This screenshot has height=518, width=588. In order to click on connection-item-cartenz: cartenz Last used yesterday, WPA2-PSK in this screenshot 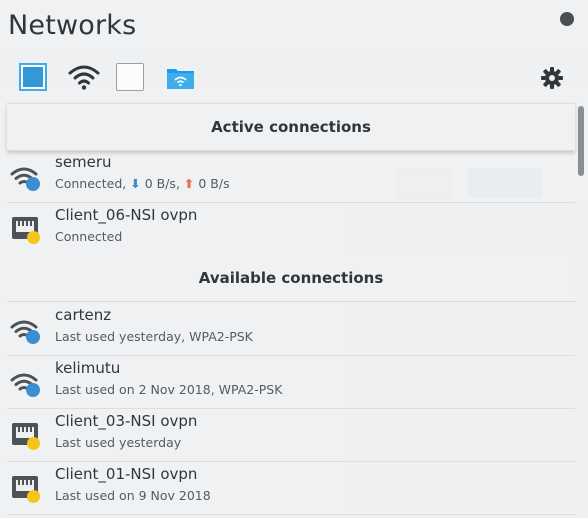, I will do `click(291, 329)`.